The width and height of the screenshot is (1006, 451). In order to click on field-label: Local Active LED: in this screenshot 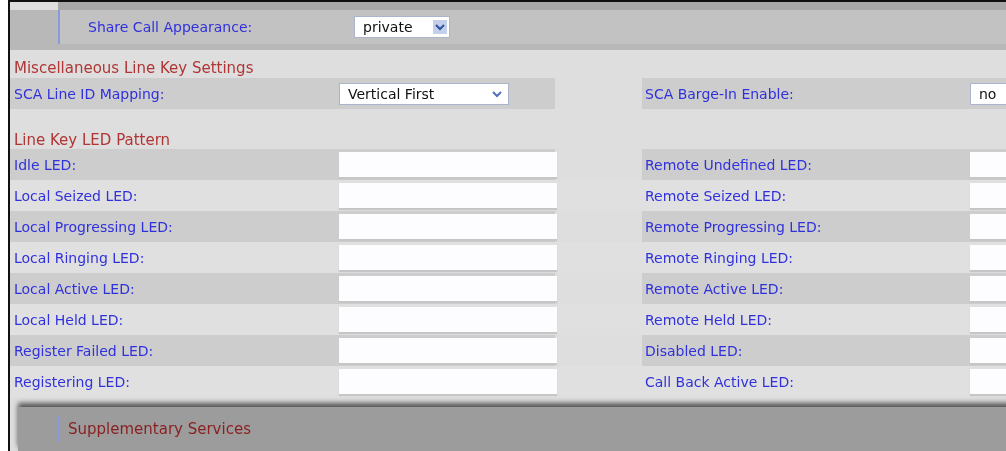, I will do `click(75, 288)`.